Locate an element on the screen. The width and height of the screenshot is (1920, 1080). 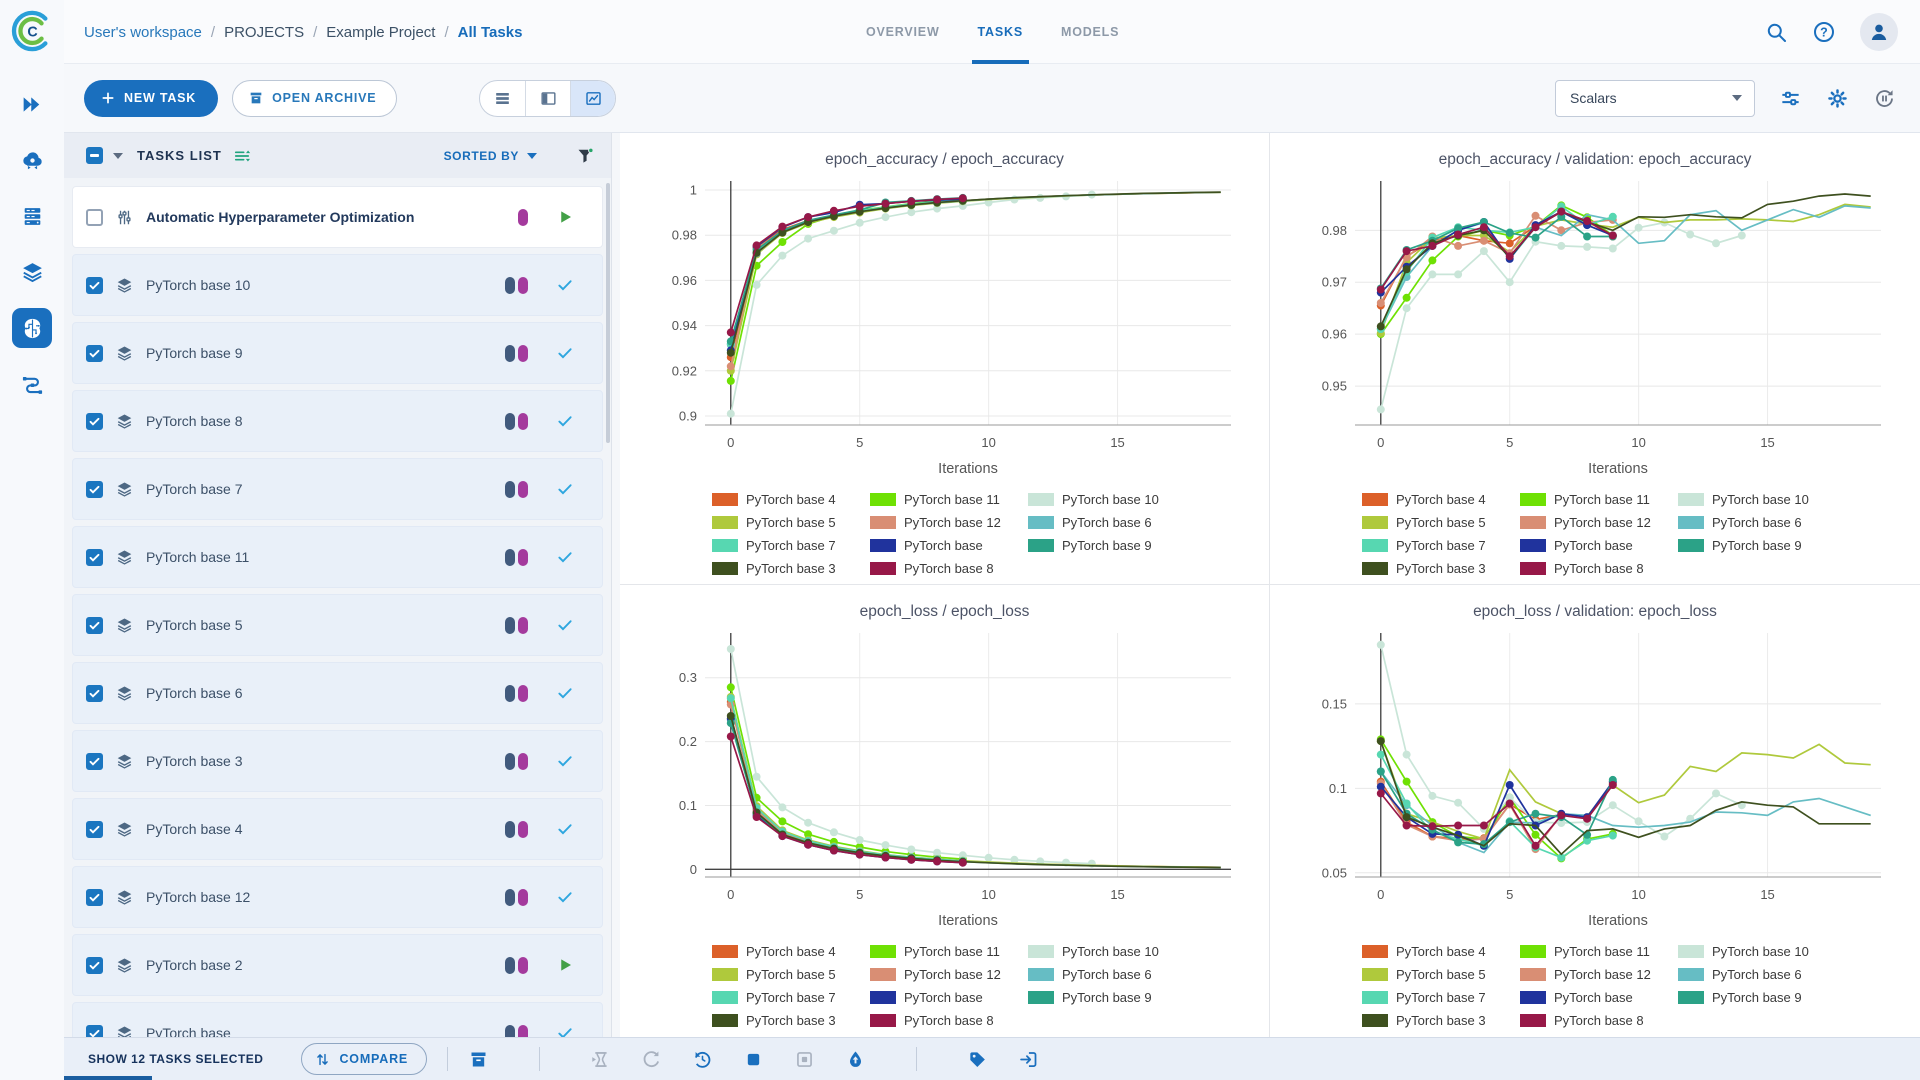
task-row: PyTorch base 12 is located at coordinates (337, 897).